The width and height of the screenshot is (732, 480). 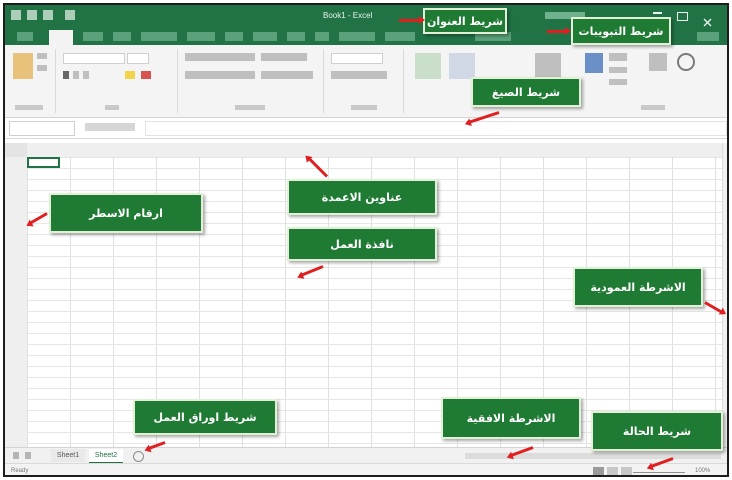 I want to click on tab-view, so click(x=296, y=36).